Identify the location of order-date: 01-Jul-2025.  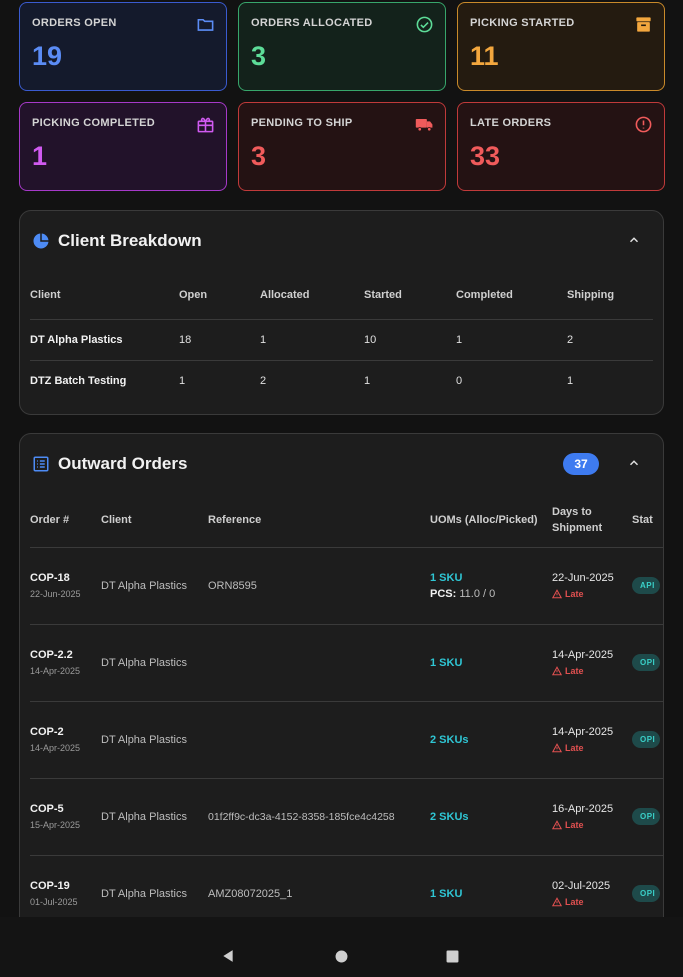
(54, 902).